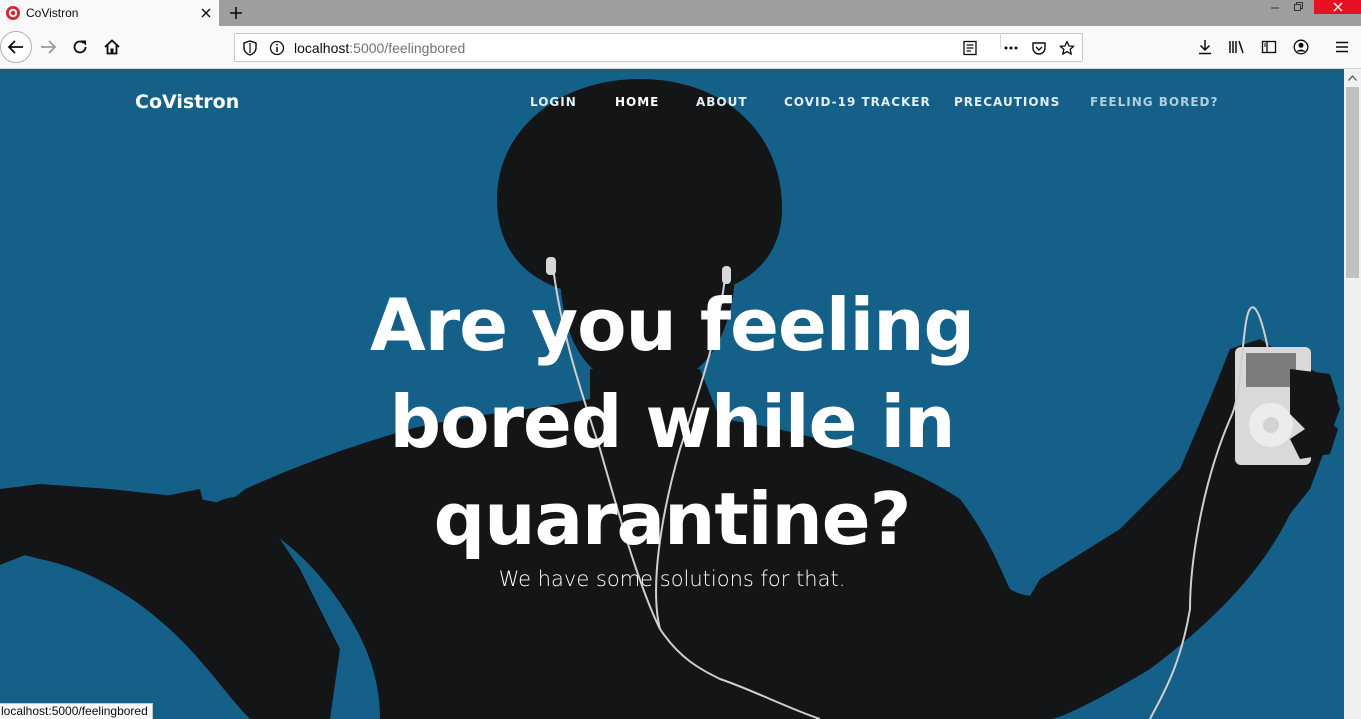 Image resolution: width=1361 pixels, height=719 pixels. I want to click on hero-headline-line: bored while in, so click(672, 422).